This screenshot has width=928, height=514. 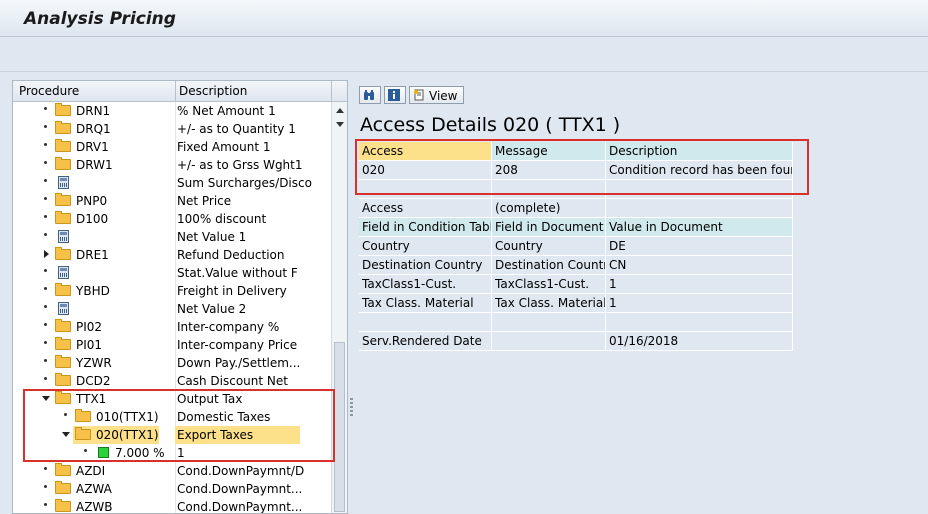 I want to click on tree-header: Procedure Description, so click(x=180, y=91).